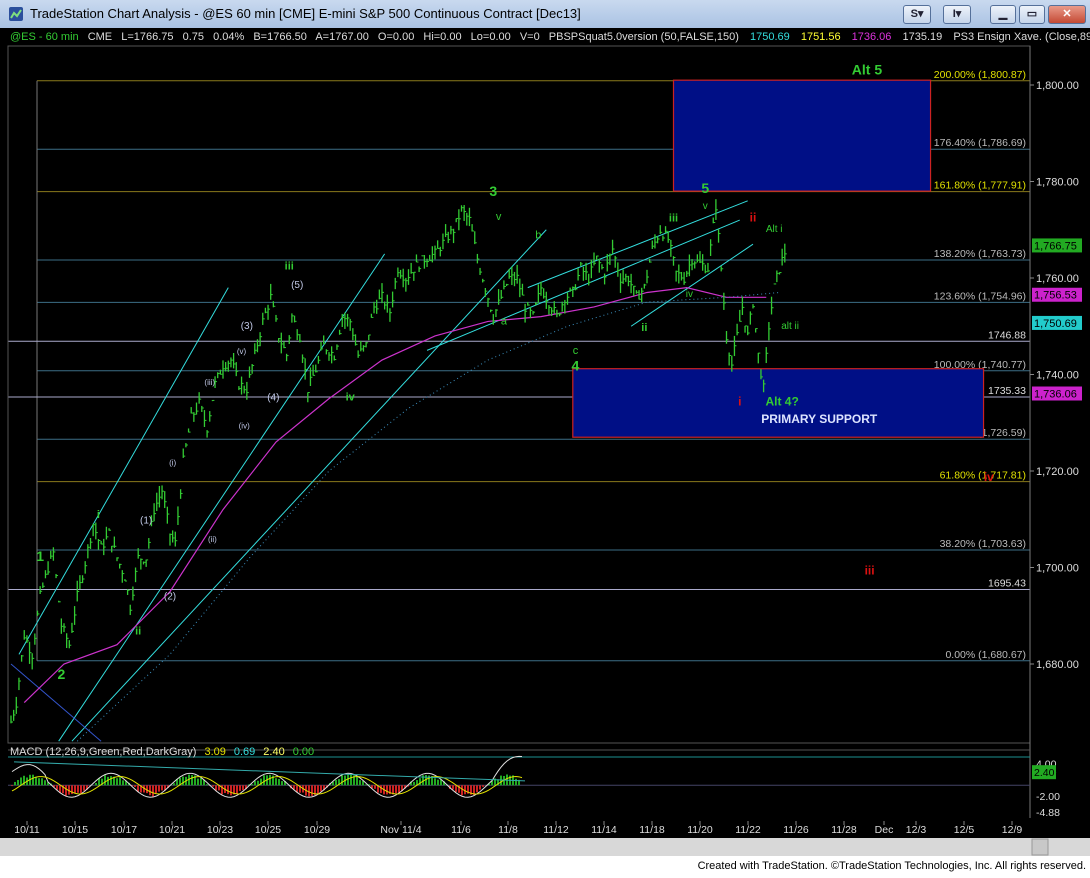 Image resolution: width=1090 pixels, height=878 pixels. Describe the element at coordinates (983, 544) in the screenshot. I see `fib-label: 38.20% (1,703.63)` at that location.